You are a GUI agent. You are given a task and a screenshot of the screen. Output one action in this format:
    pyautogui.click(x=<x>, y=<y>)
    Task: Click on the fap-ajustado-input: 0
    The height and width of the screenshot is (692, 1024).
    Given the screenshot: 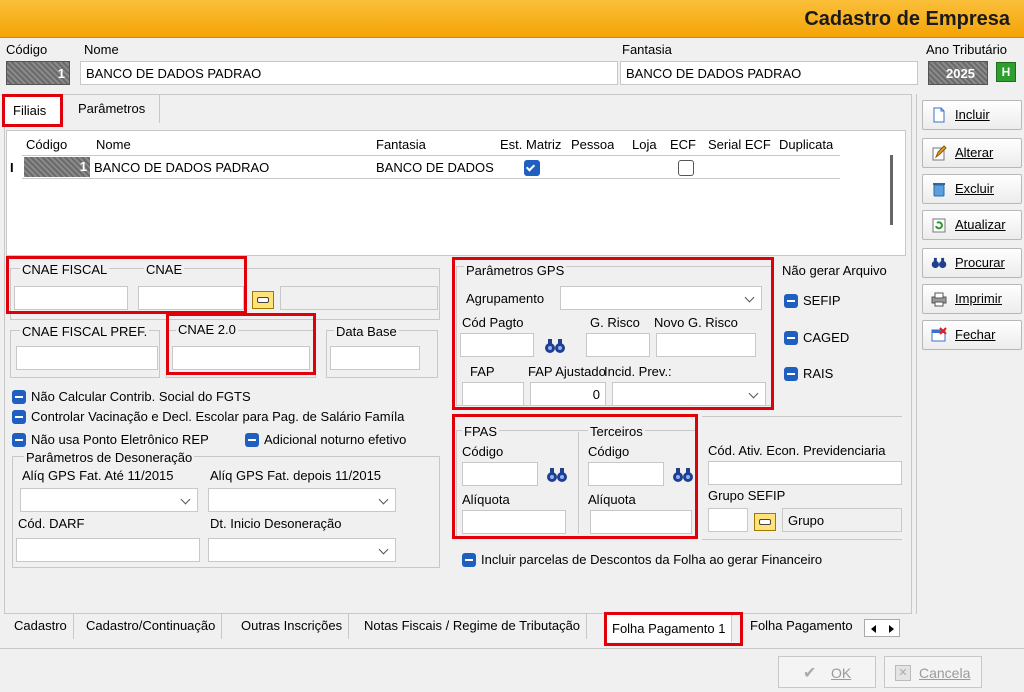 What is the action you would take?
    pyautogui.click(x=568, y=394)
    